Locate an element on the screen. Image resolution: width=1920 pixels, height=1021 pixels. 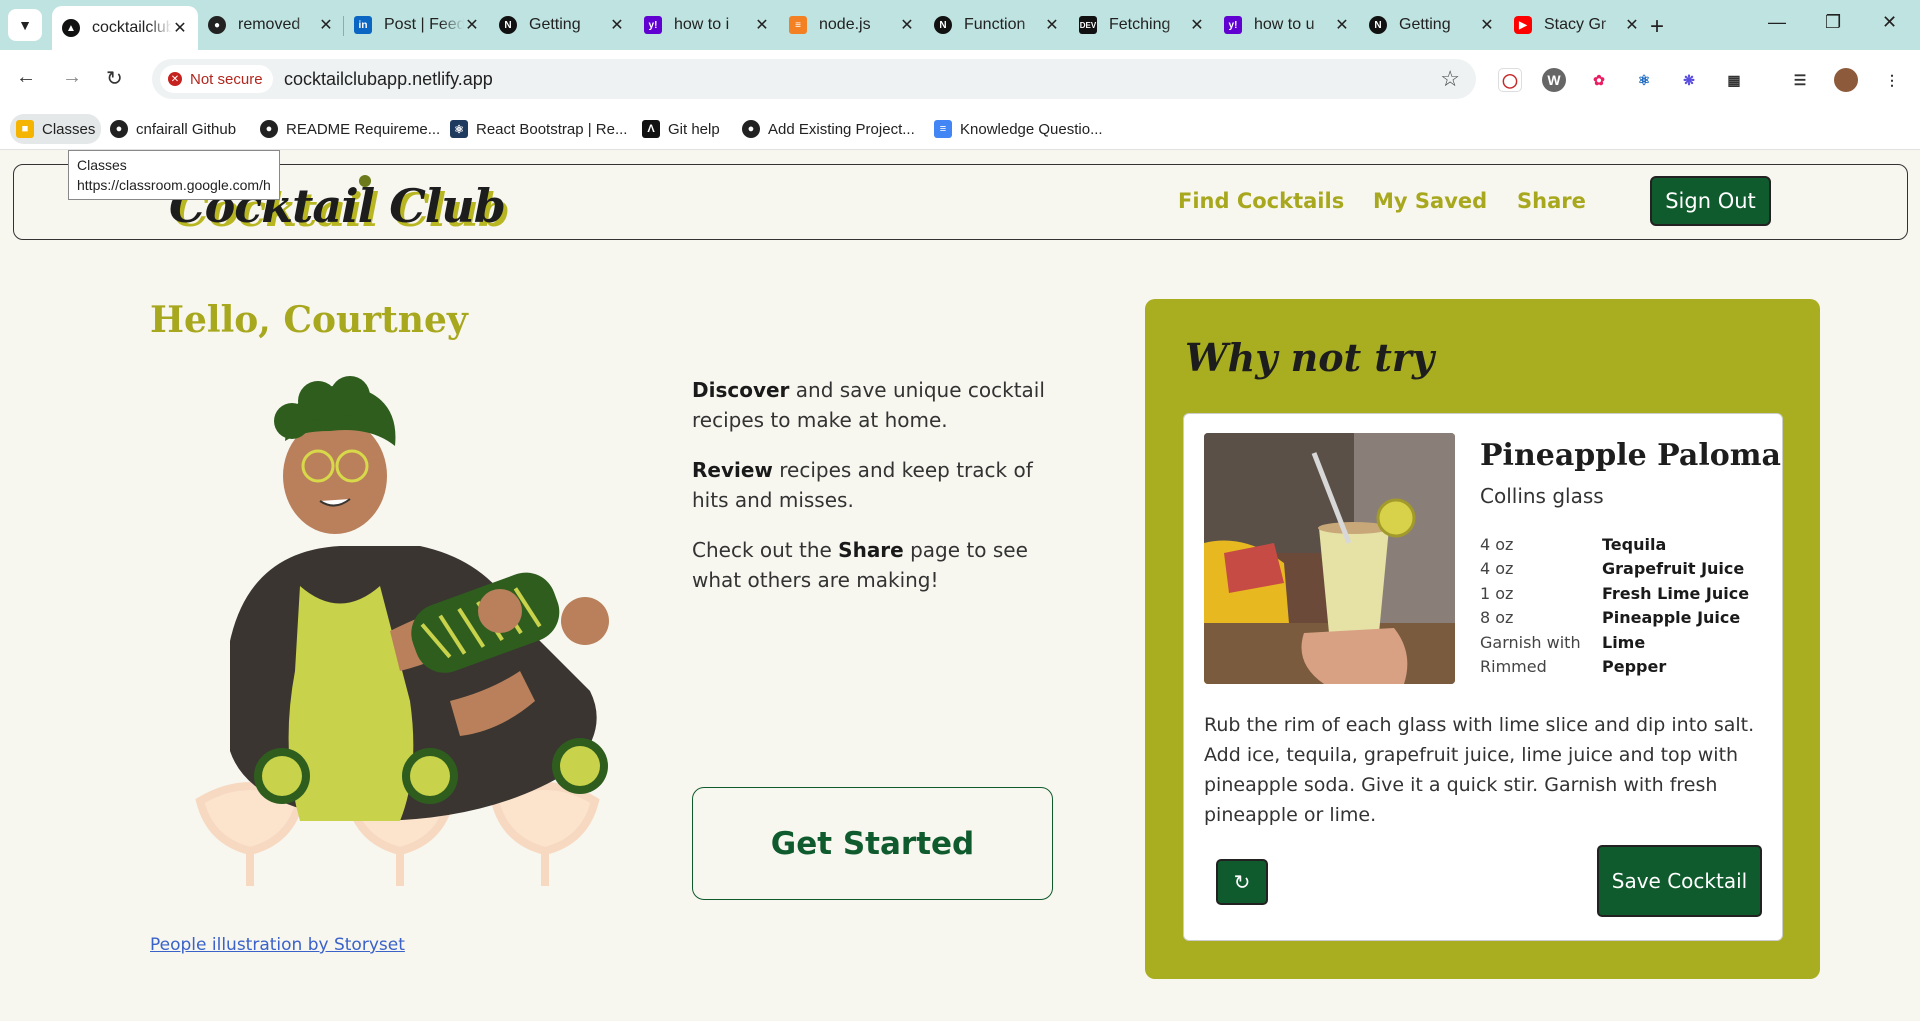
tab-youtube: ▶ Stacy Gr ✕ is located at coordinates (1577, 25).